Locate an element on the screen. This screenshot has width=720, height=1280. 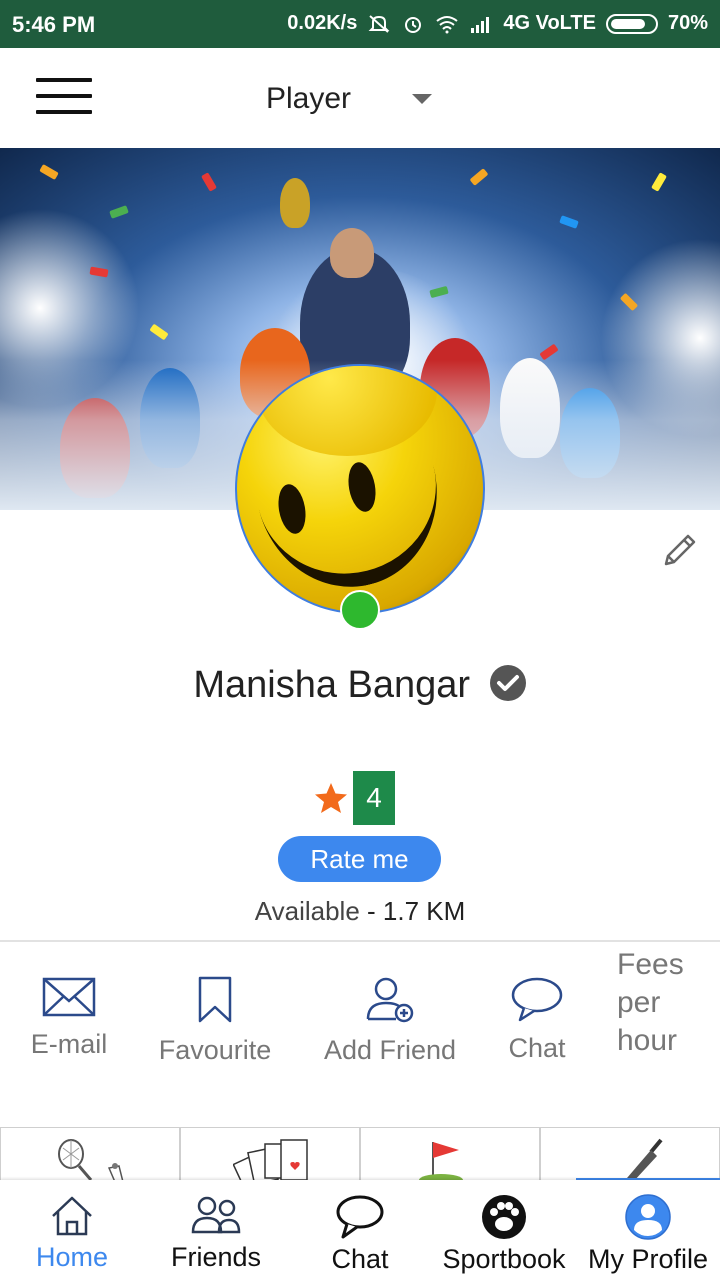
nav-my-profile: My Profile is located at coordinates (648, 1234).